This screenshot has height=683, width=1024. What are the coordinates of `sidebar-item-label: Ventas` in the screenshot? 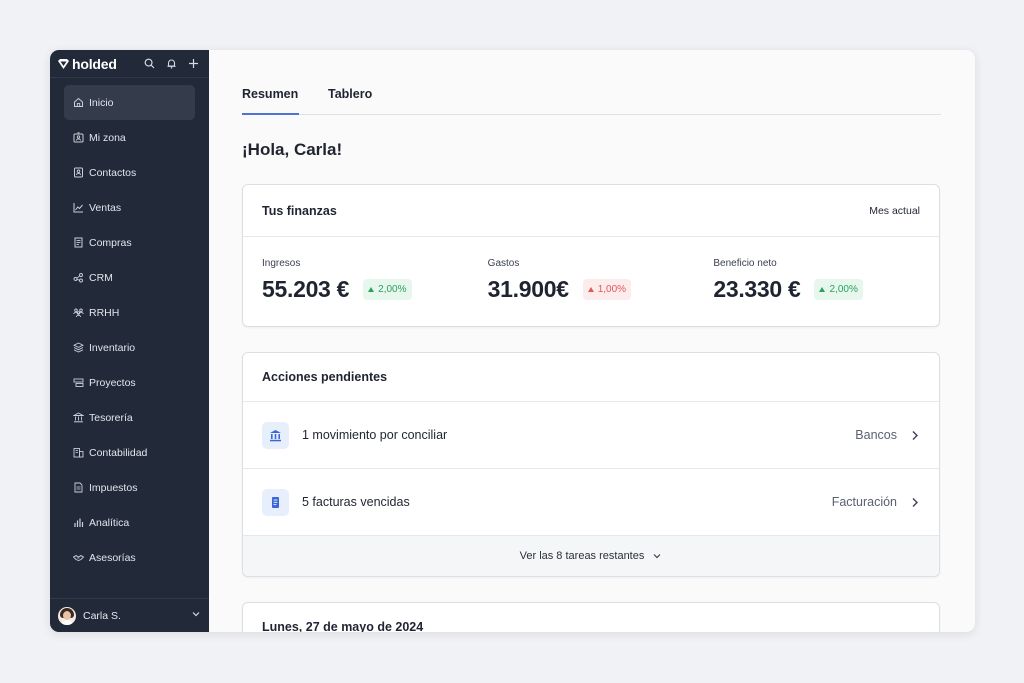 It's located at (105, 207).